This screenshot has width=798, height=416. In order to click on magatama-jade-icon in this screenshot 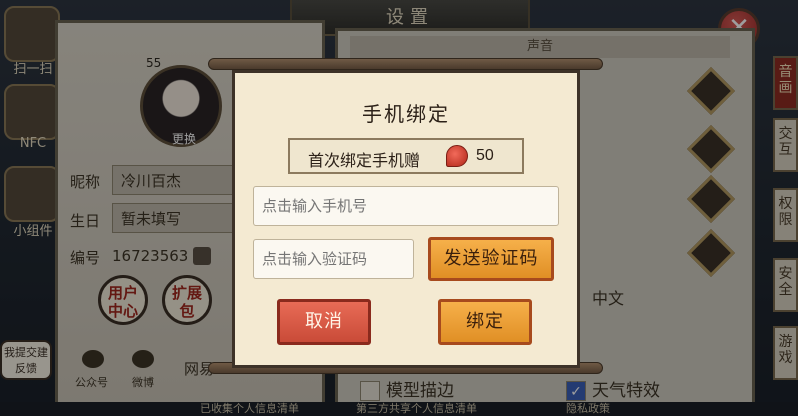, I will do `click(457, 156)`.